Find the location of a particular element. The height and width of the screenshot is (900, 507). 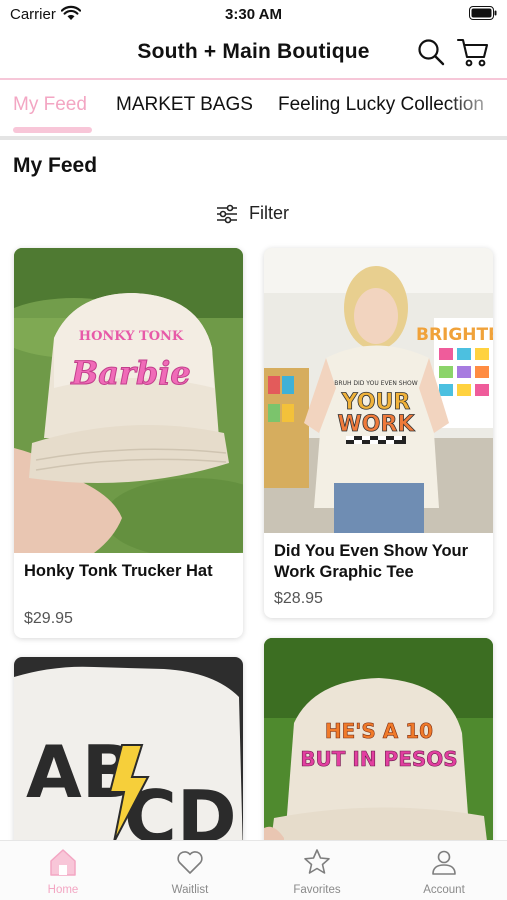

app-header: South + Main Boutique is located at coordinates (253, 53).